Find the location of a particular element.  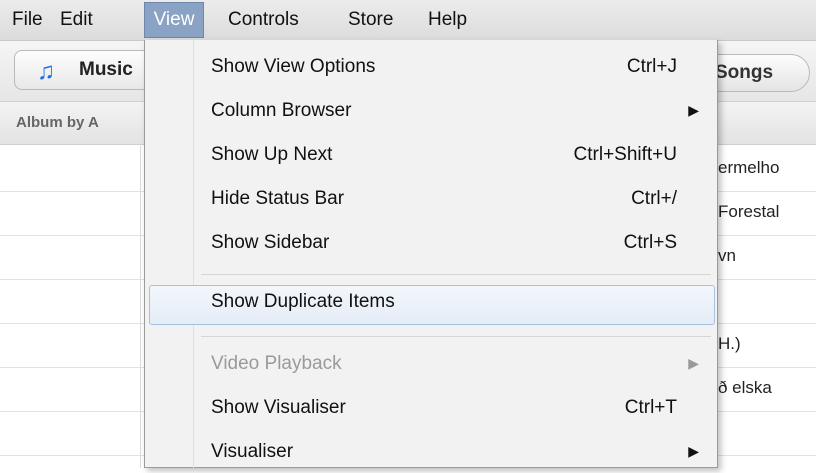

menu-controls: Controls is located at coordinates (263, 20).